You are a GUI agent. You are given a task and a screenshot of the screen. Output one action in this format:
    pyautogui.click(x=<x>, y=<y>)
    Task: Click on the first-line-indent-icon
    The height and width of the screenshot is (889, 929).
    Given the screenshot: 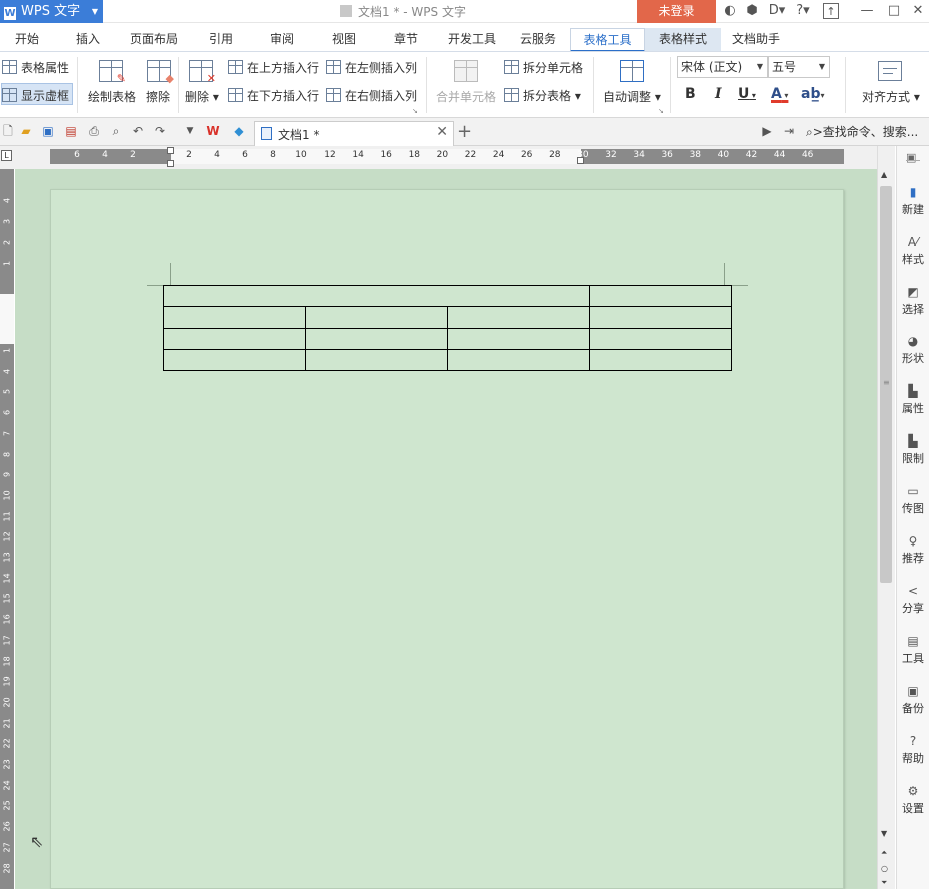 What is the action you would take?
    pyautogui.click(x=170, y=150)
    